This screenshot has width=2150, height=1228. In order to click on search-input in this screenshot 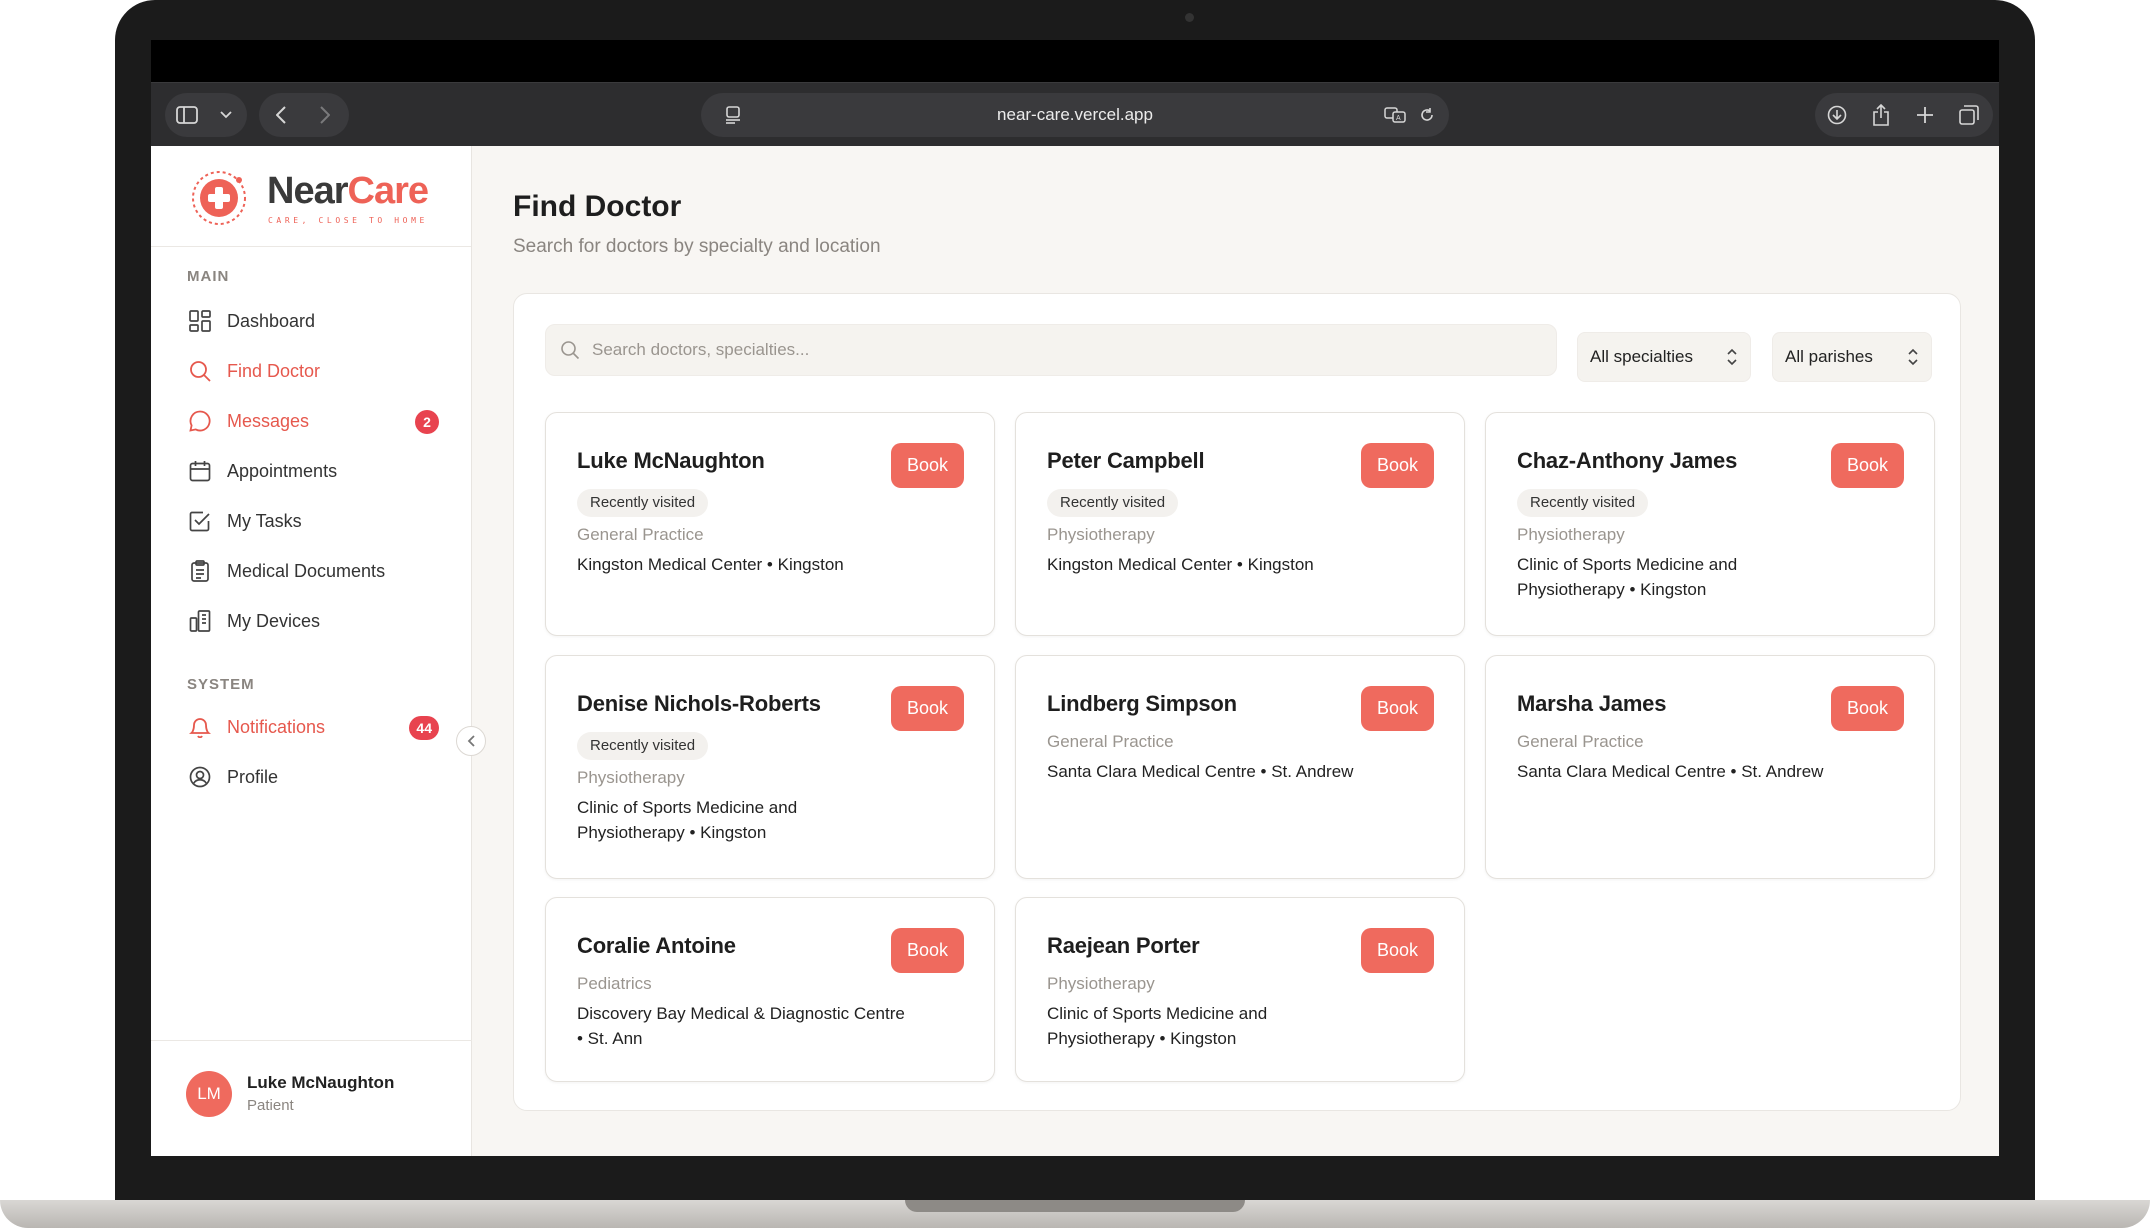, I will do `click(1062, 350)`.